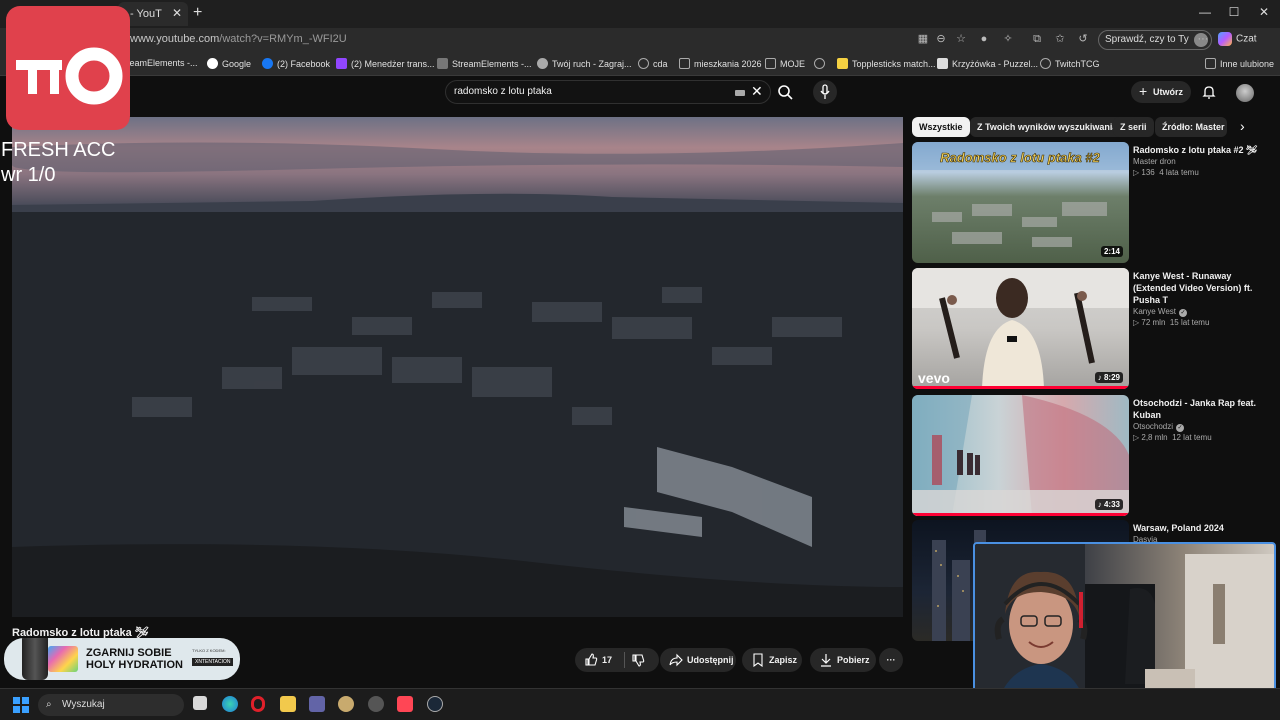  What do you see at coordinates (825, 92) in the screenshot?
I see `voice-search-button` at bounding box center [825, 92].